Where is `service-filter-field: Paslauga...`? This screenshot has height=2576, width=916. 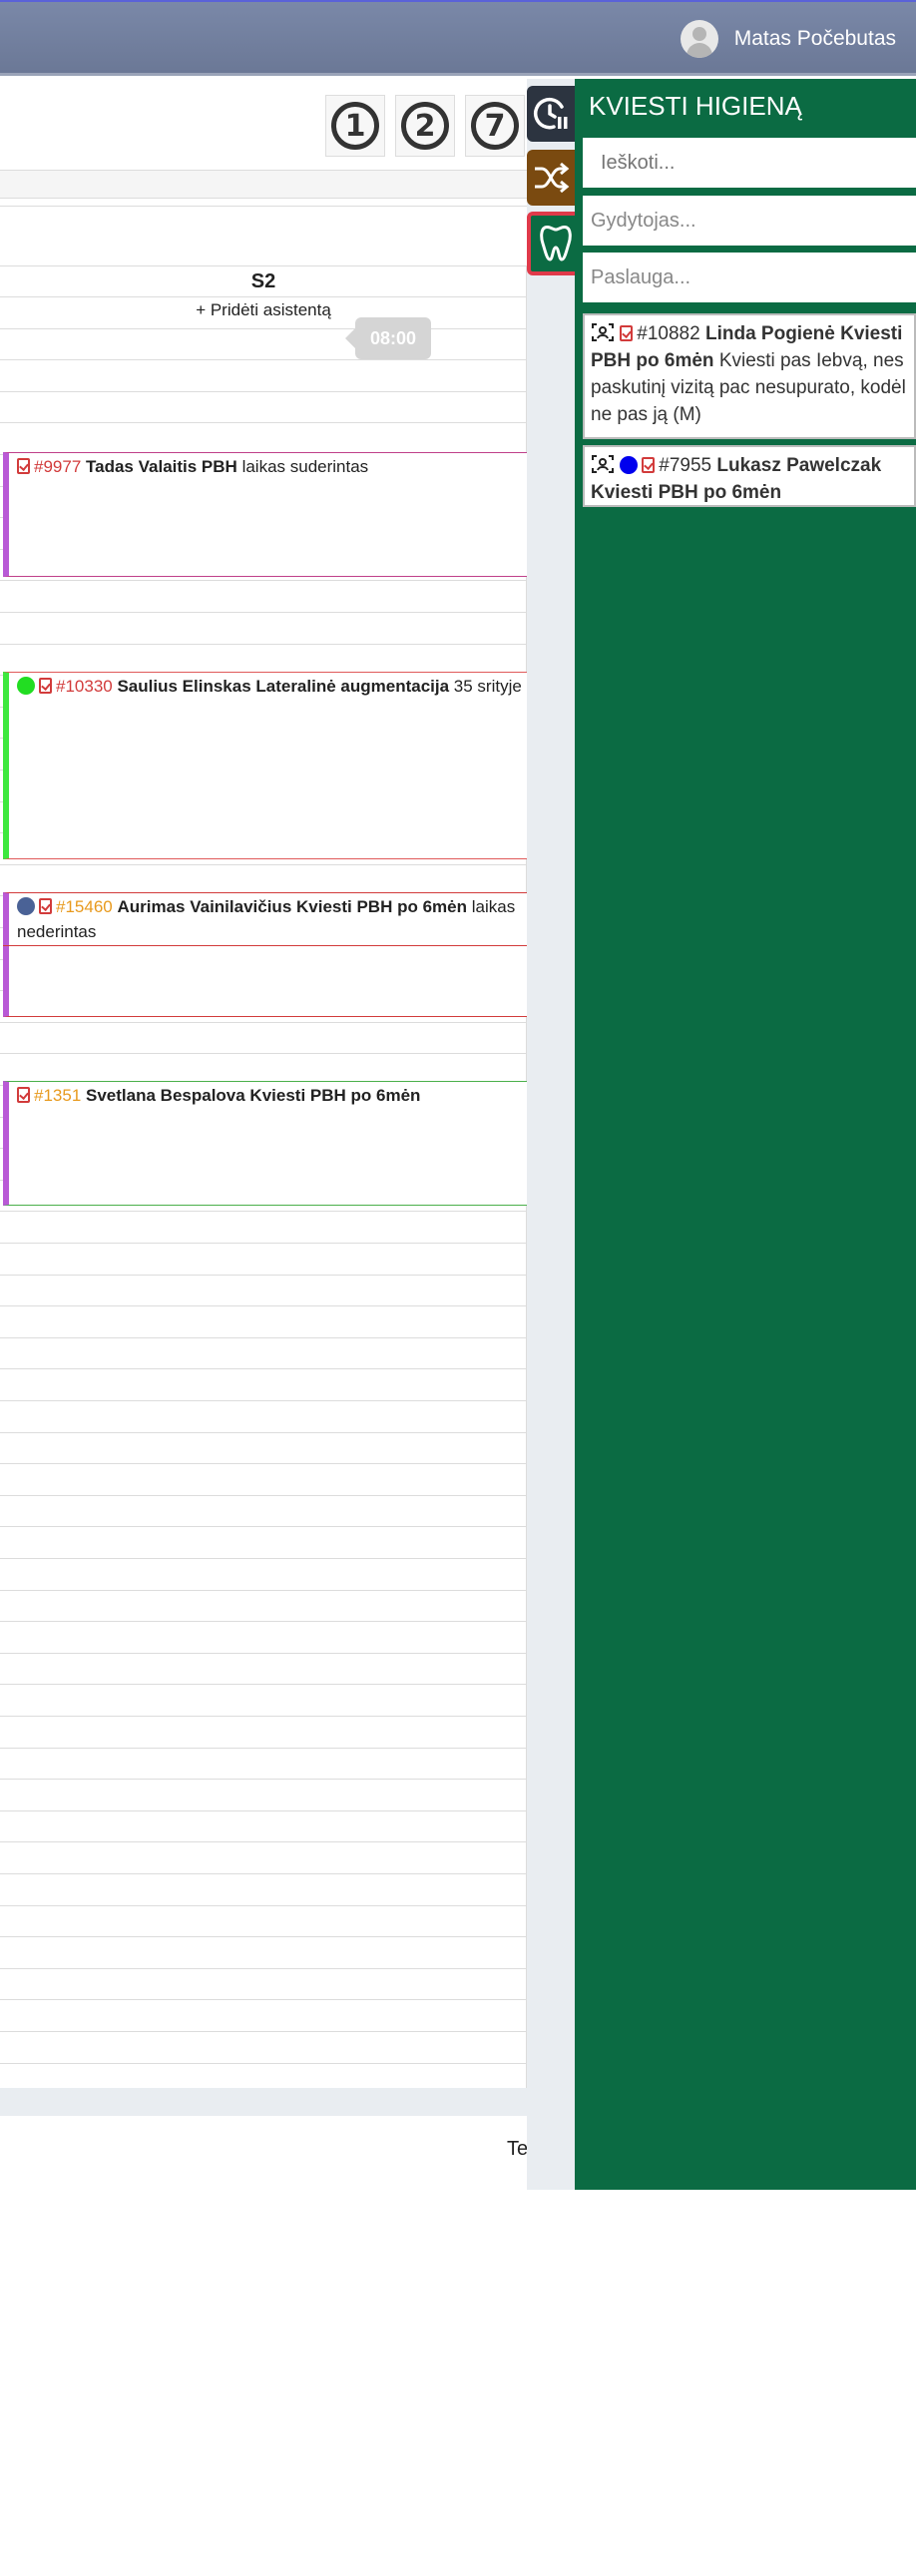
service-filter-field: Paslauga... is located at coordinates (749, 277).